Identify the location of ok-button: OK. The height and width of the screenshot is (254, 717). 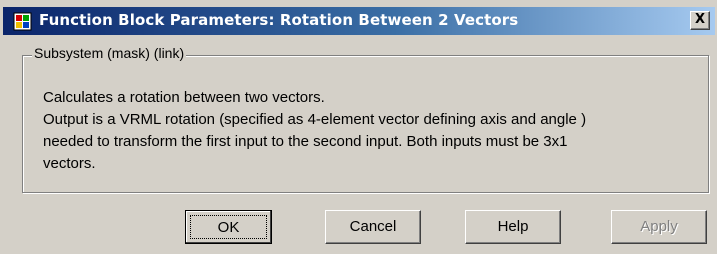
(228, 227).